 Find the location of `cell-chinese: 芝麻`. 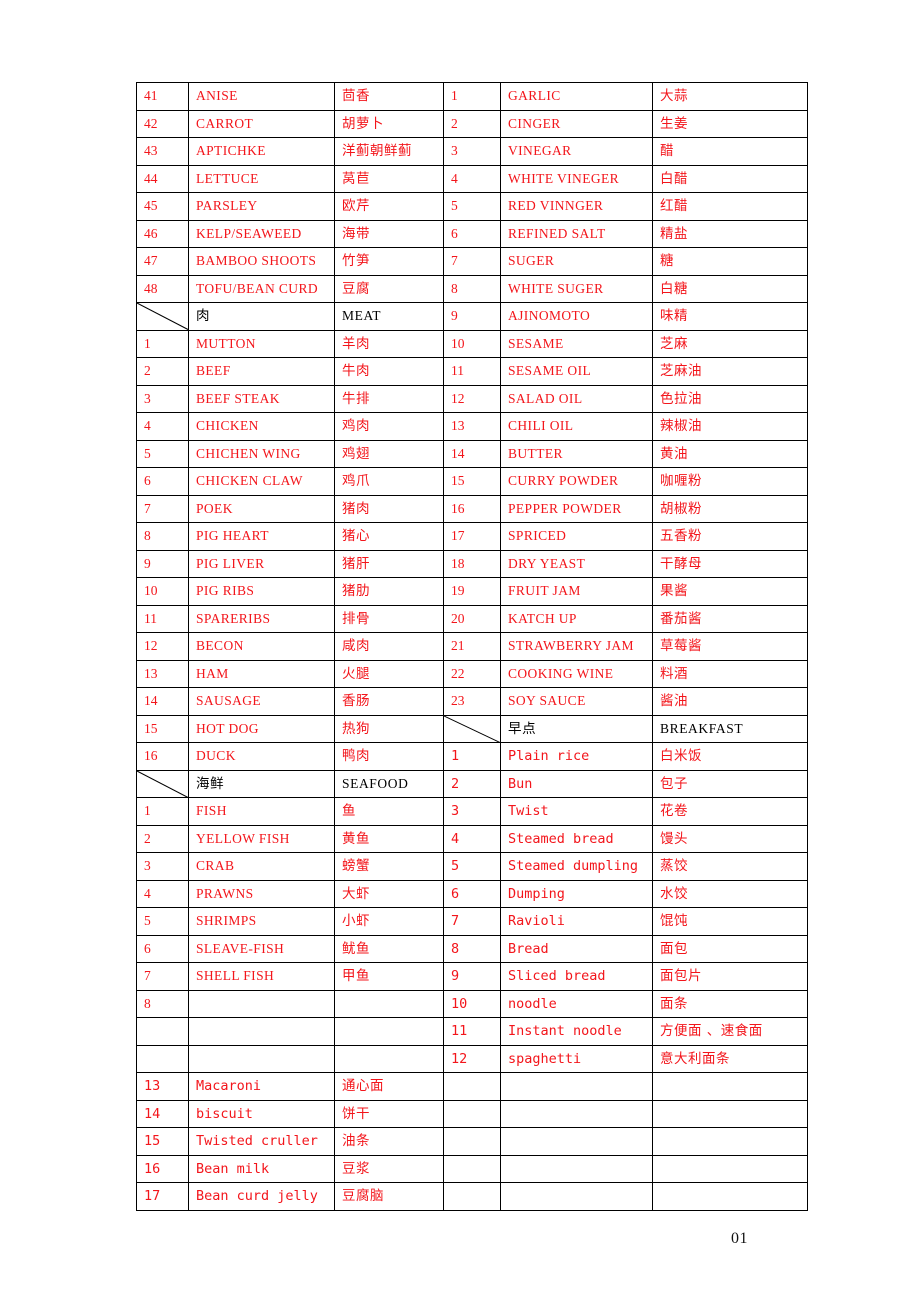

cell-chinese: 芝麻 is located at coordinates (730, 343).